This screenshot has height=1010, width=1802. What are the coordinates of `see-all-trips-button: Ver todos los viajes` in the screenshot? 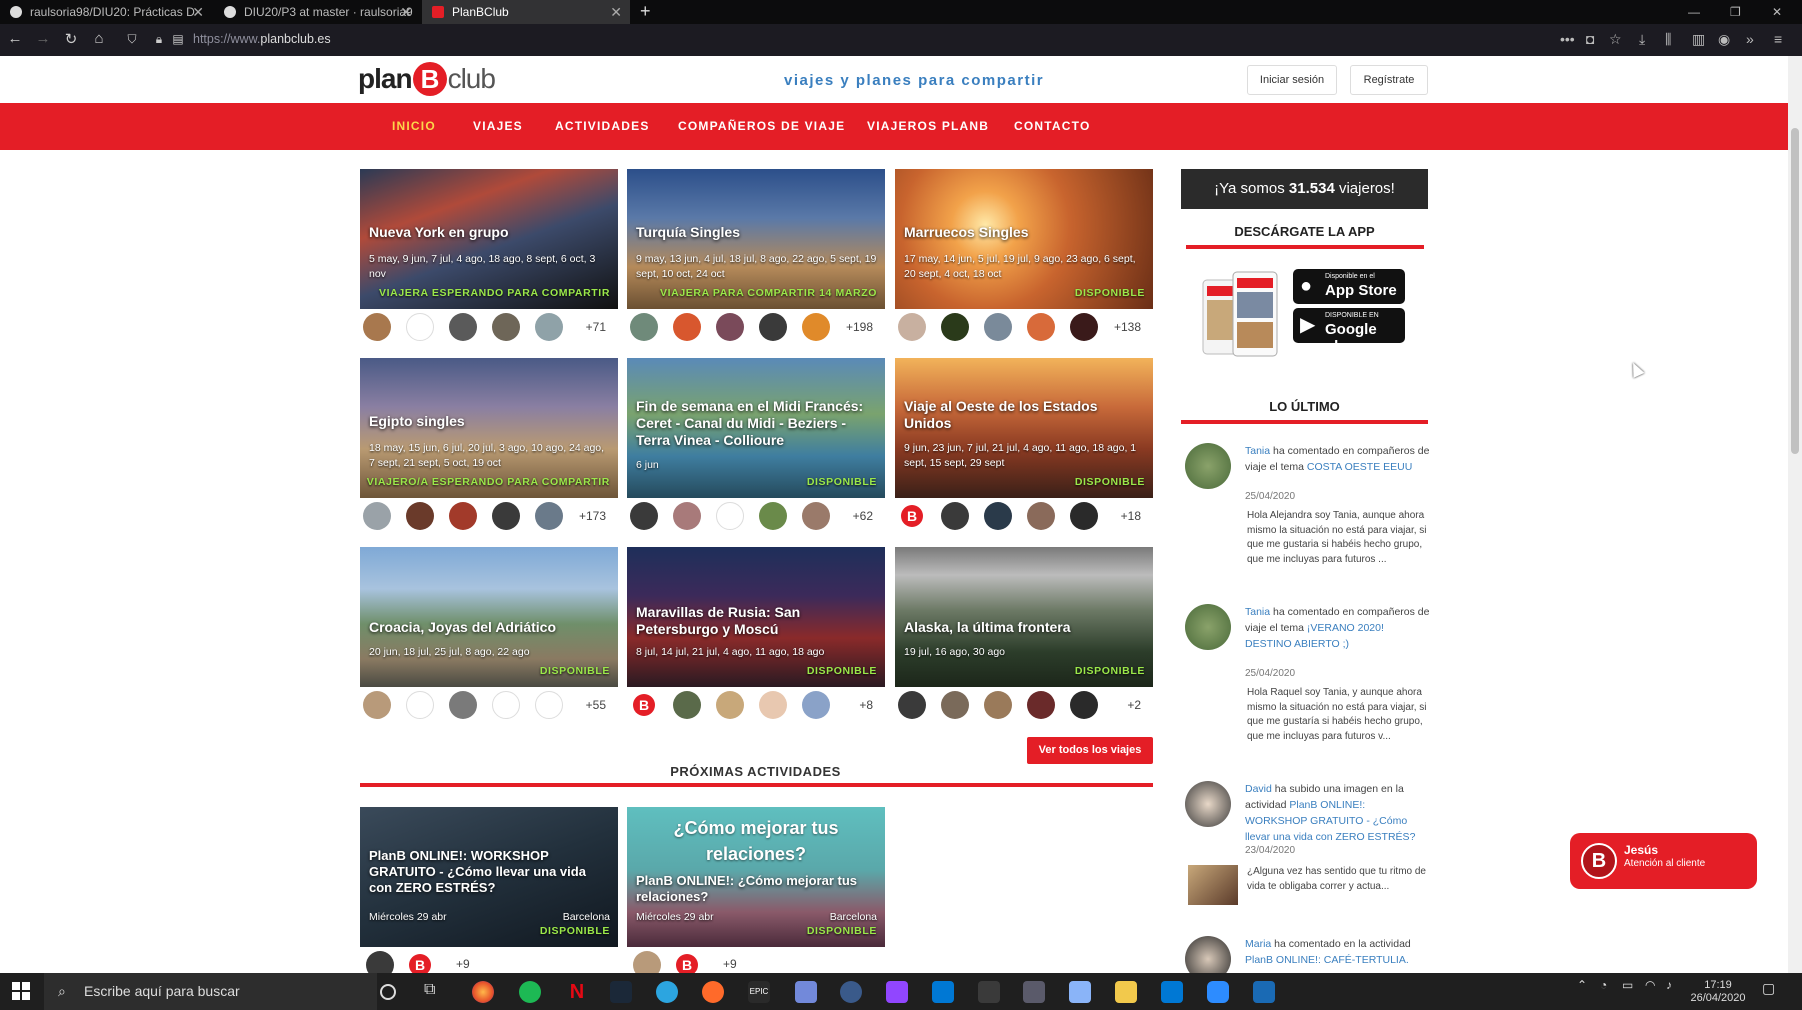 It's located at (1090, 750).